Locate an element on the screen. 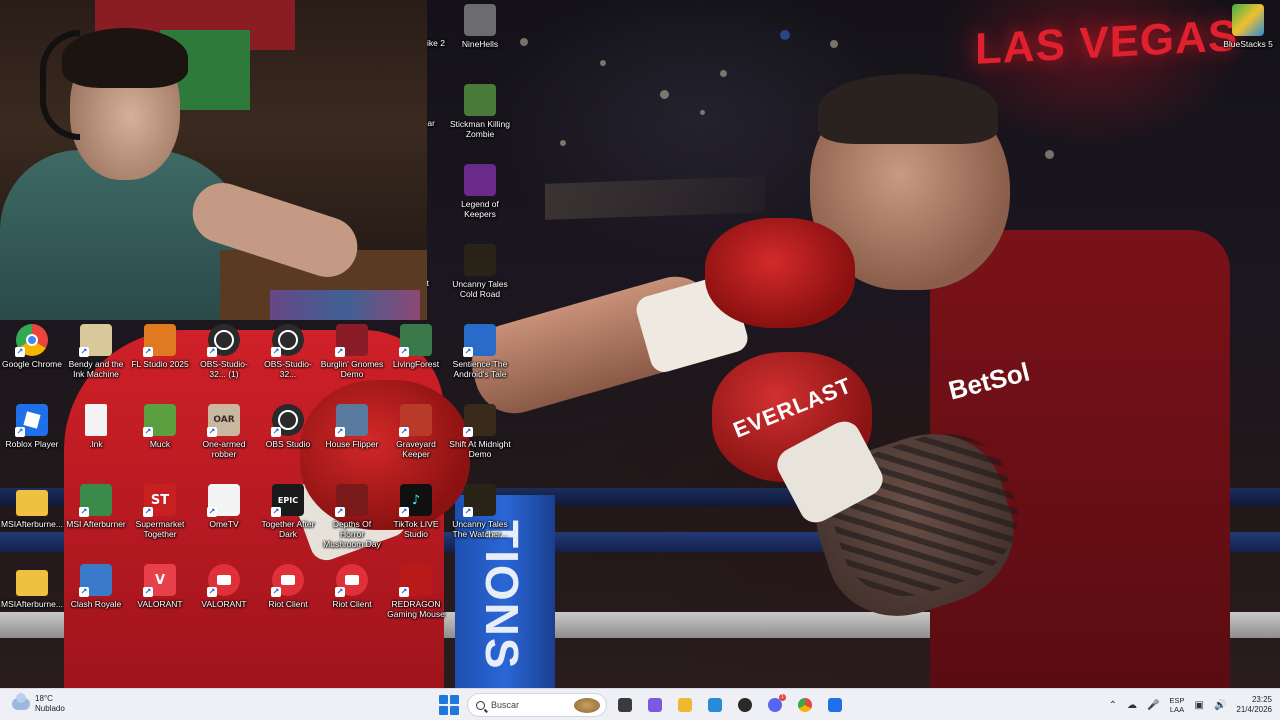  desktop-shortcut: ↗ Google Chrome is located at coordinates (32, 346).